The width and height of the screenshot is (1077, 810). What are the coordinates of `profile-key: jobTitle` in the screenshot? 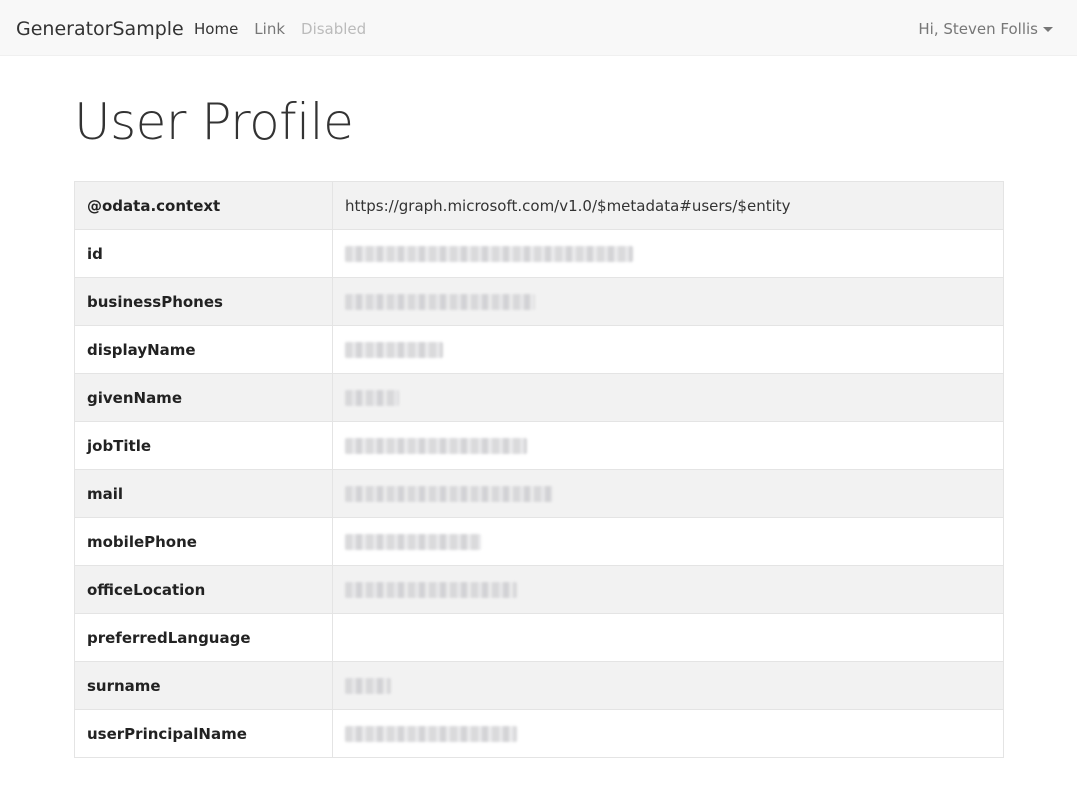 It's located at (203, 445).